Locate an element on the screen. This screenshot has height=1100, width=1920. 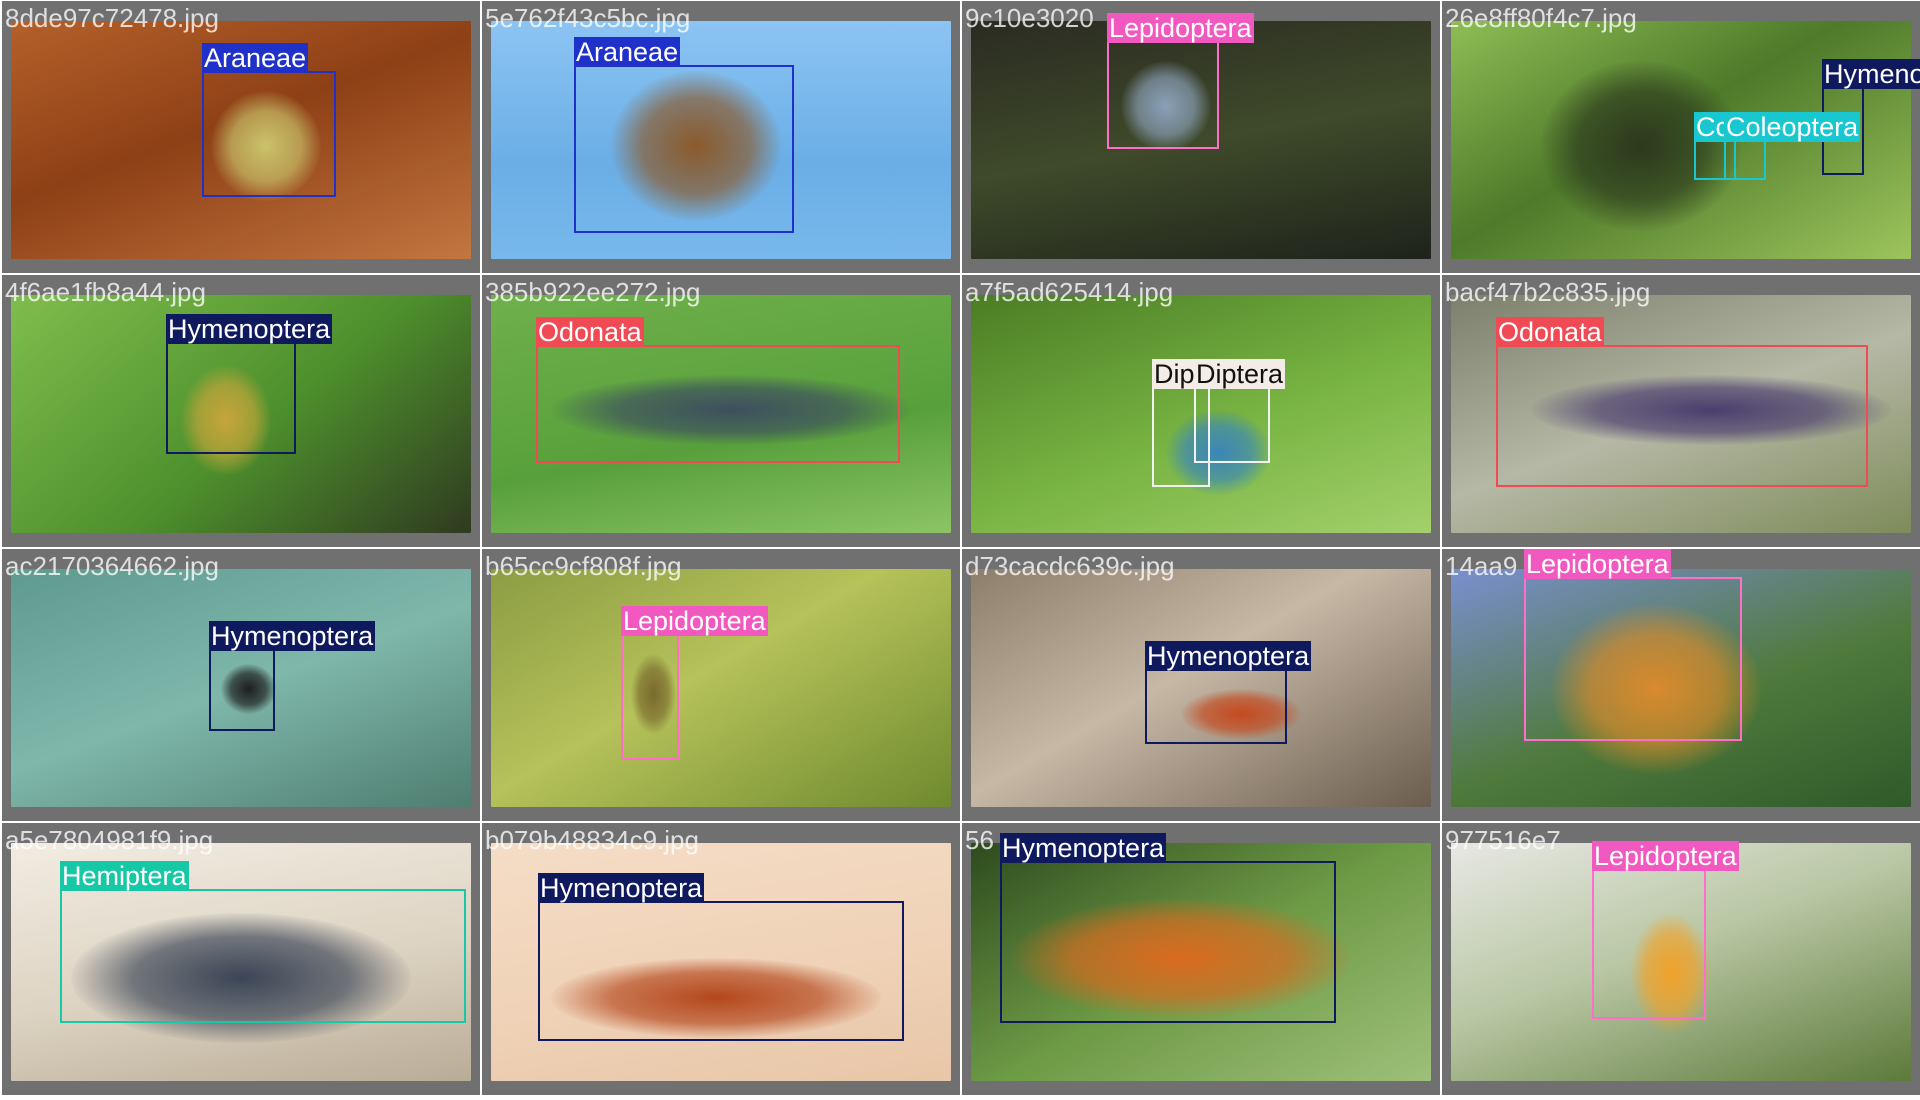
image-tile: 4f6ae1fb8a44.jpg Hymenoptera is located at coordinates (241, 411).